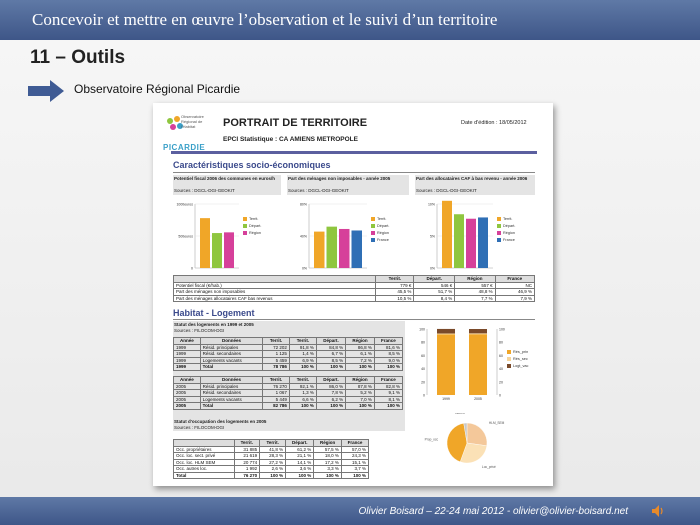  Describe the element at coordinates (432, 439) in the screenshot. I see `pie-label: Prop_occ` at that location.